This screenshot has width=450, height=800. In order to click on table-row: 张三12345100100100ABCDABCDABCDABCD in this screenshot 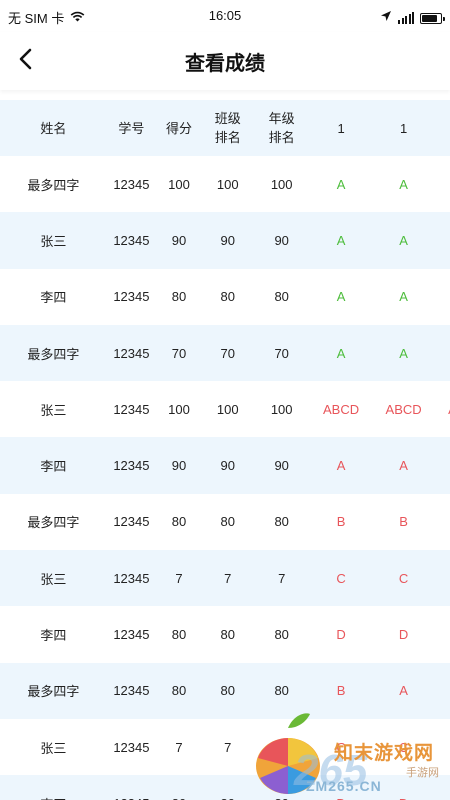, I will do `click(225, 409)`.